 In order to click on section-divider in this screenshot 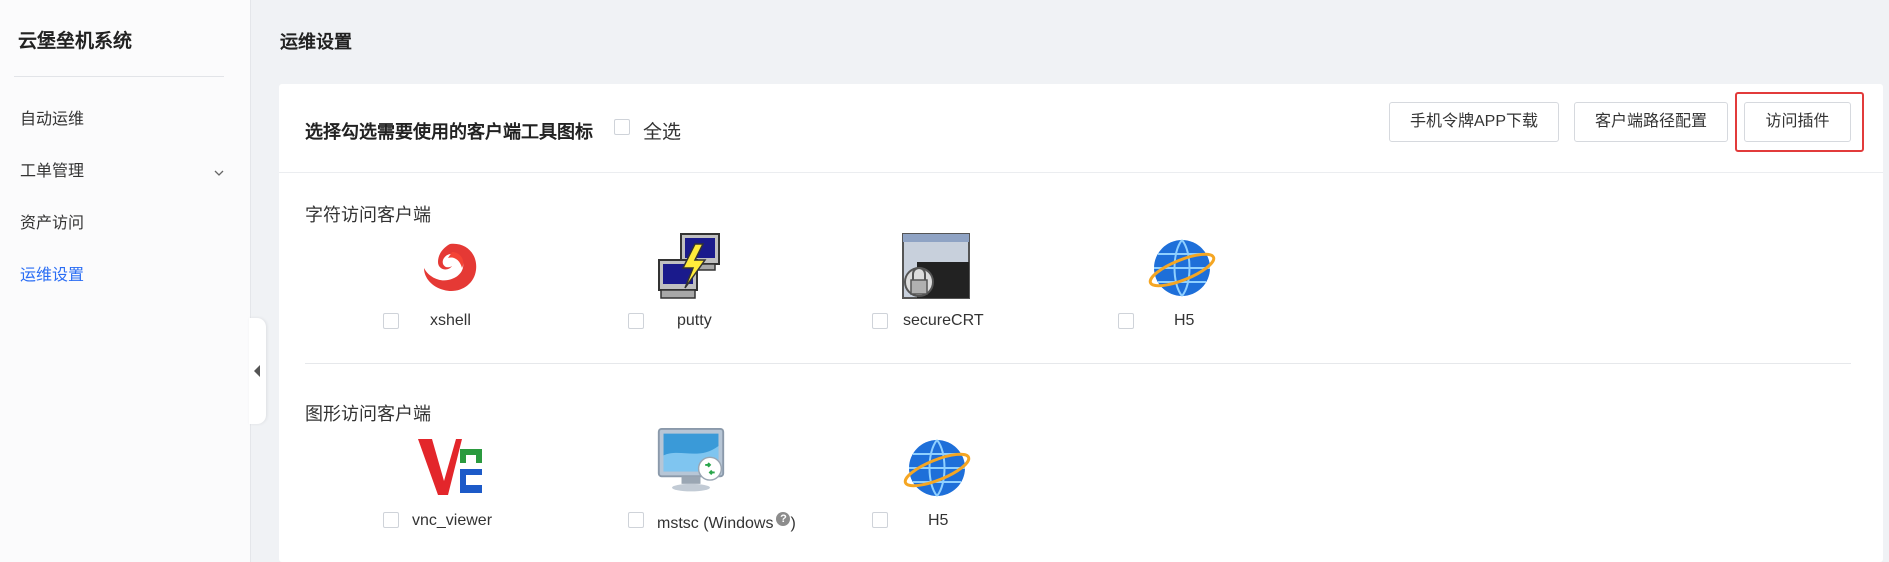, I will do `click(1078, 363)`.